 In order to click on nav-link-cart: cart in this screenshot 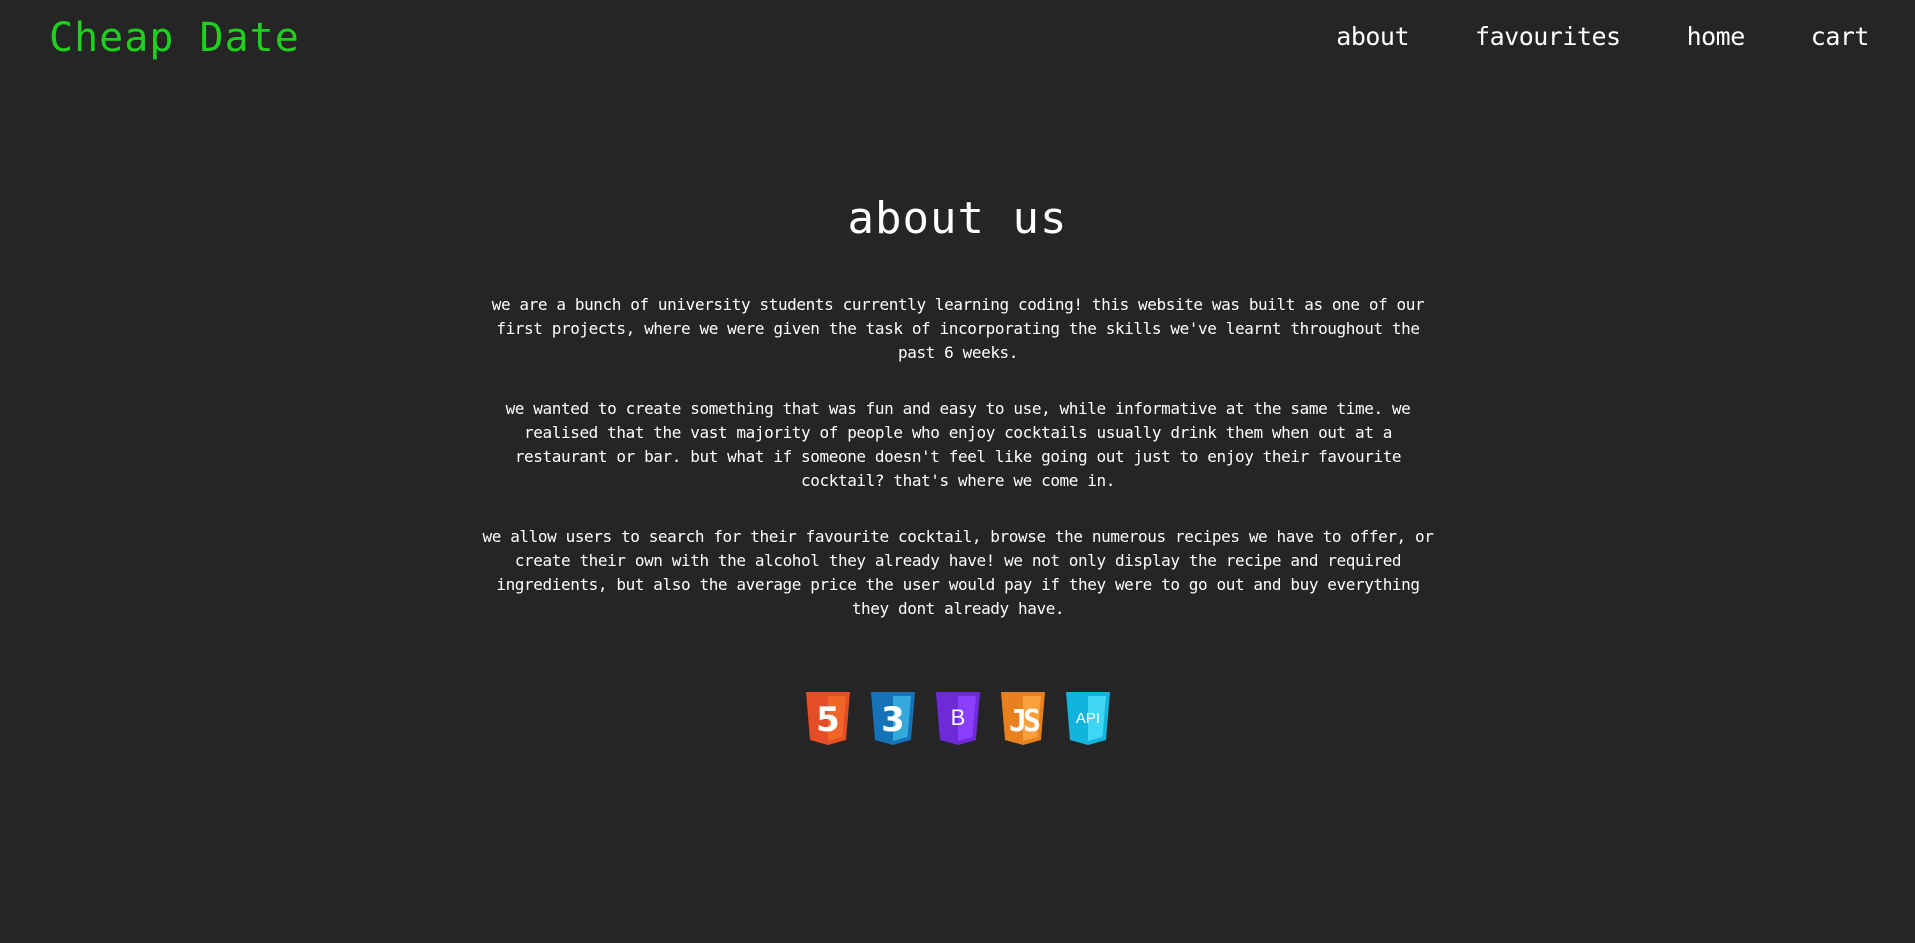, I will do `click(1840, 37)`.